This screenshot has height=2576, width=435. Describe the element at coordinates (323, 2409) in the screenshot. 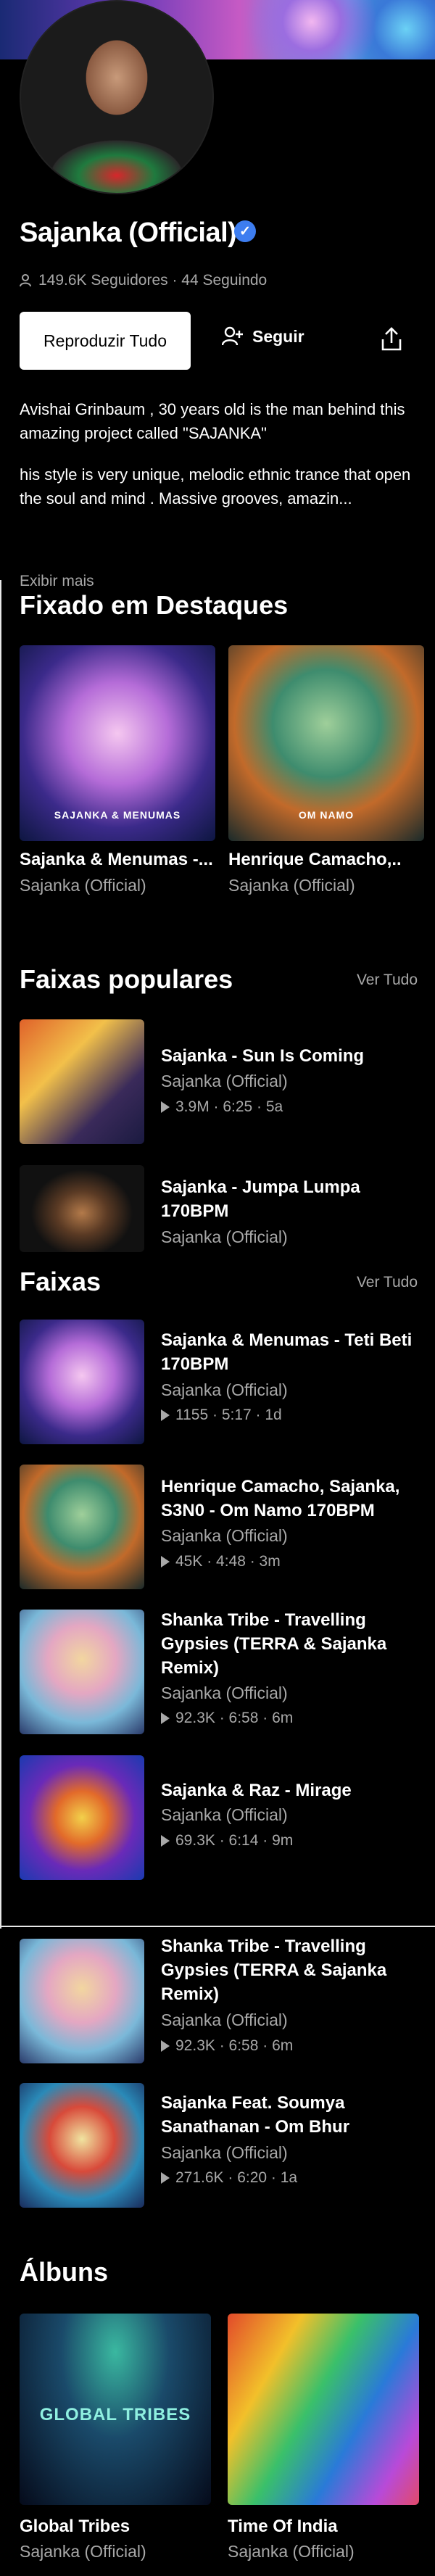

I see `album-card-art` at that location.